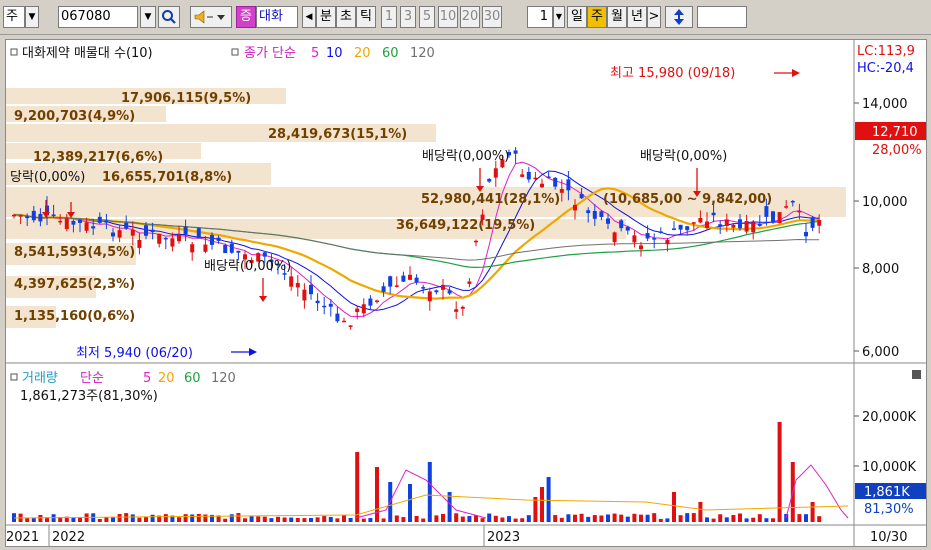 Image resolution: width=931 pixels, height=550 pixels. What do you see at coordinates (14, 52) in the screenshot?
I see `legend-box-icon` at bounding box center [14, 52].